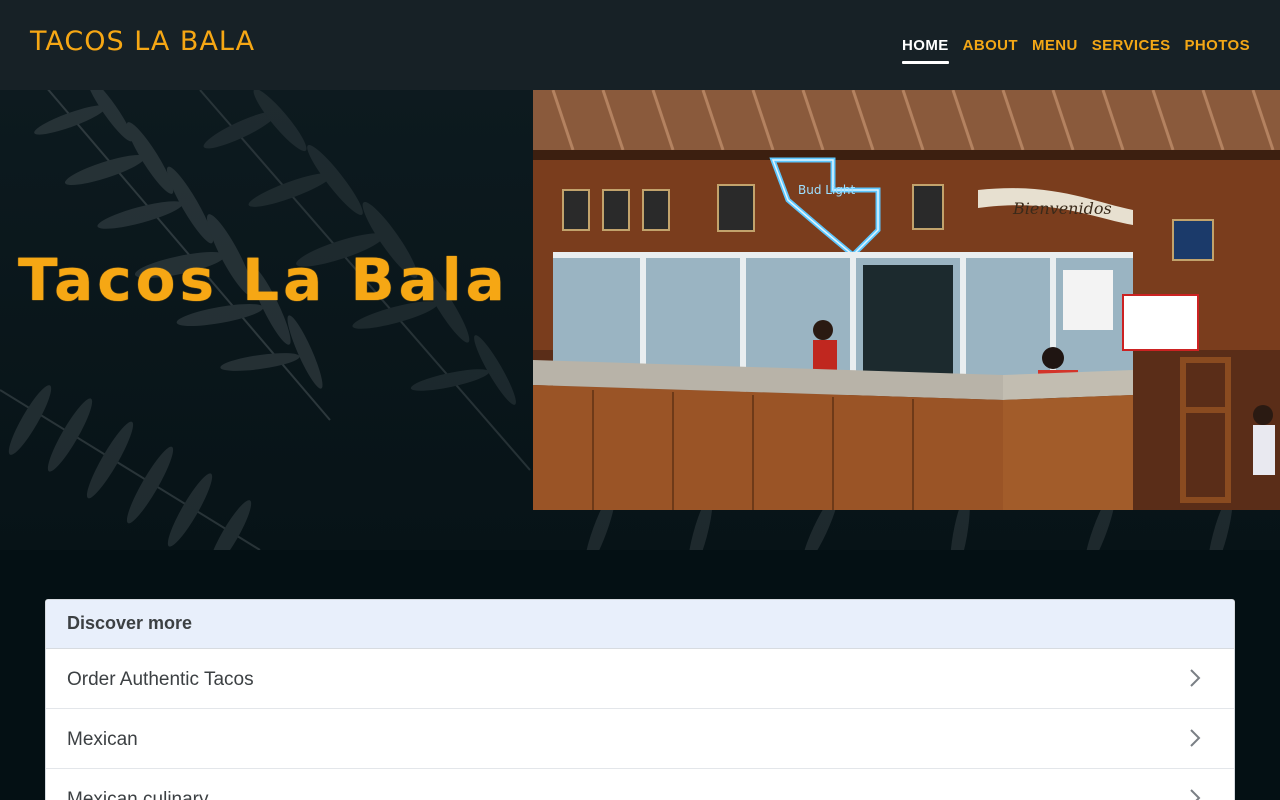  What do you see at coordinates (640, 624) in the screenshot?
I see `discover-more-heading: Discover more` at bounding box center [640, 624].